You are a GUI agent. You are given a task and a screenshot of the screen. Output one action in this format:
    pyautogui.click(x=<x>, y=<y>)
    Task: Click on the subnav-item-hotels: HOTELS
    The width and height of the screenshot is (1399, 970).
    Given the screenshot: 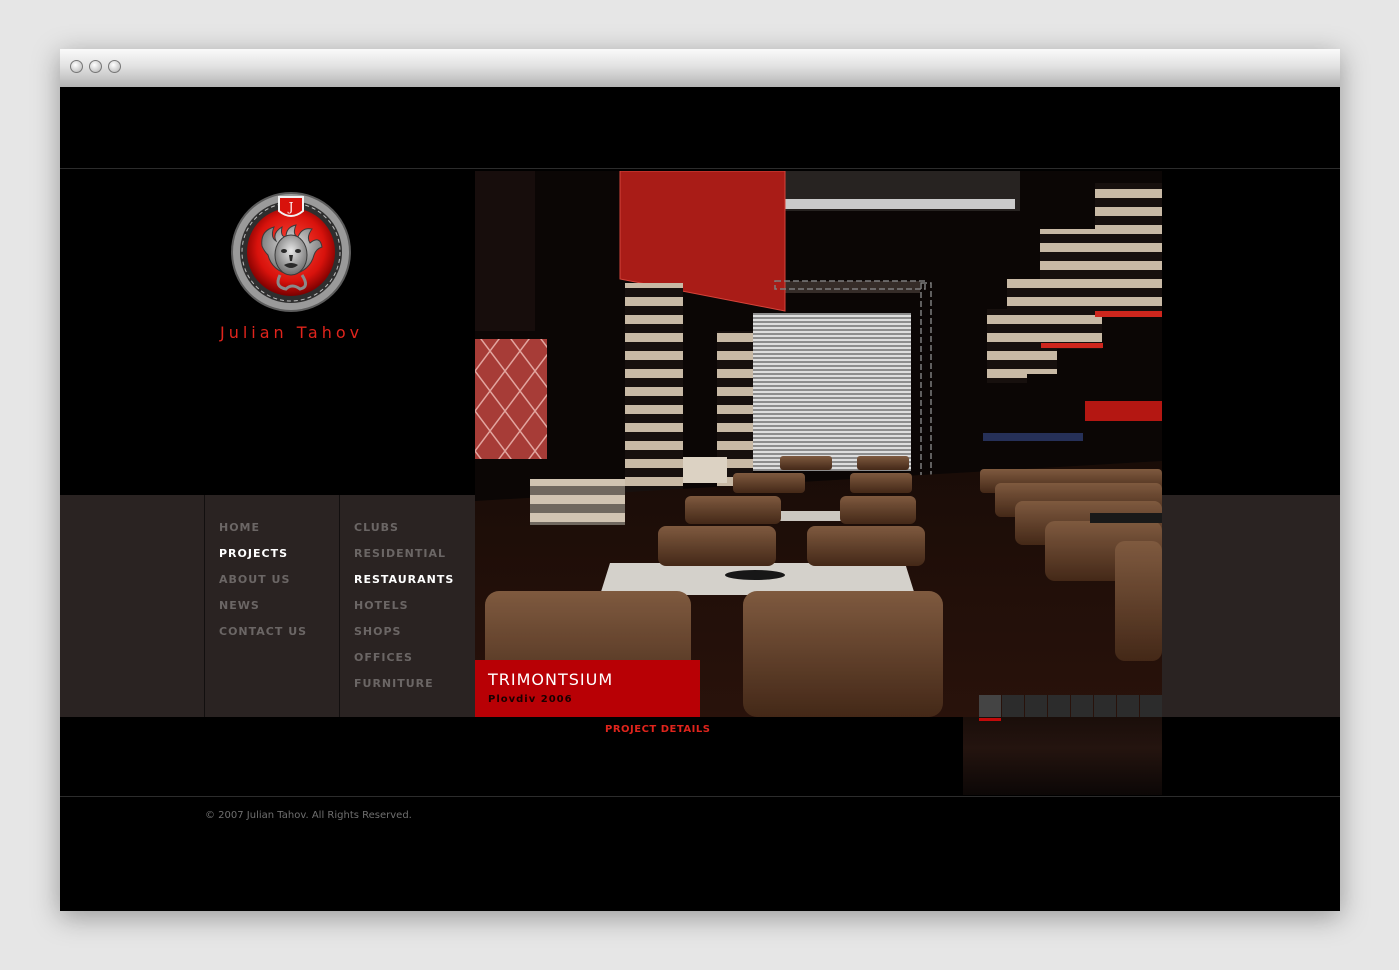 What is the action you would take?
    pyautogui.click(x=404, y=606)
    